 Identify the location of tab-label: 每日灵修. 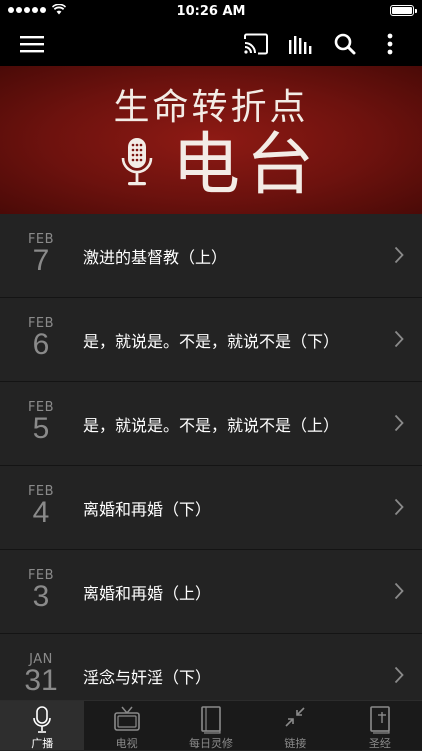
(211, 743).